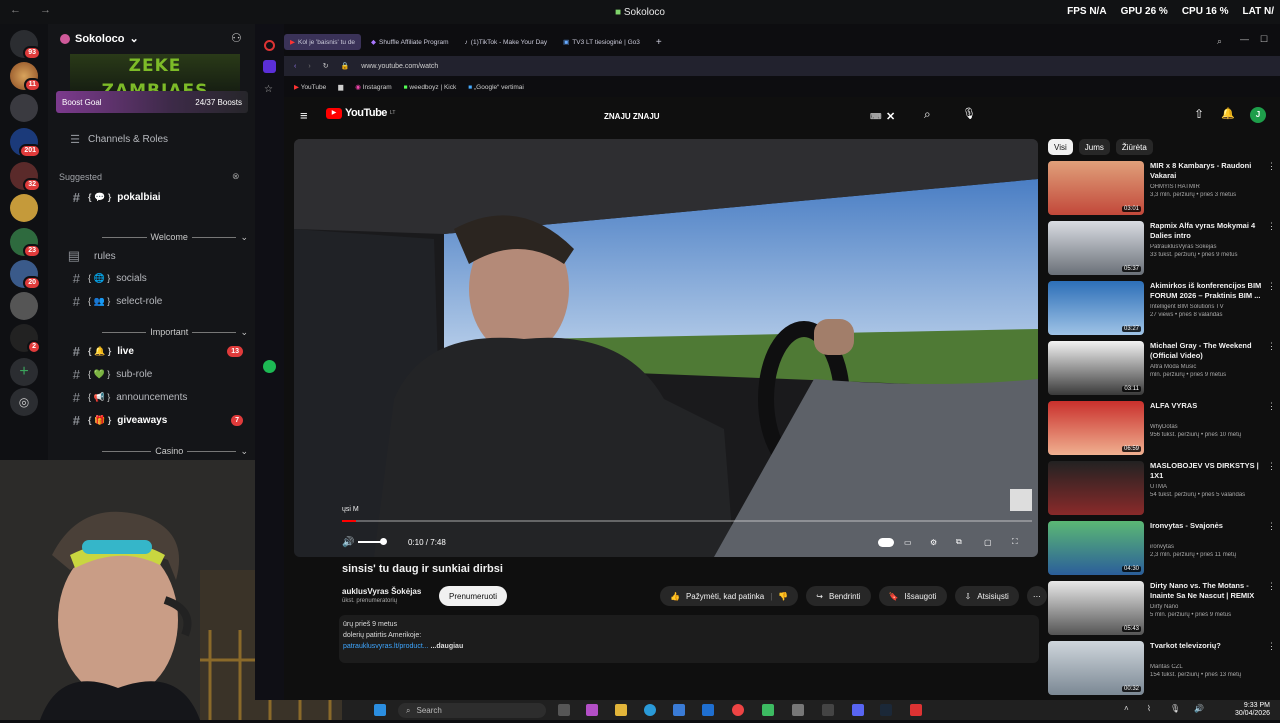 The width and height of the screenshot is (1280, 723). What do you see at coordinates (340, 87) in the screenshot?
I see `bookmark-folder-icon: ▆` at bounding box center [340, 87].